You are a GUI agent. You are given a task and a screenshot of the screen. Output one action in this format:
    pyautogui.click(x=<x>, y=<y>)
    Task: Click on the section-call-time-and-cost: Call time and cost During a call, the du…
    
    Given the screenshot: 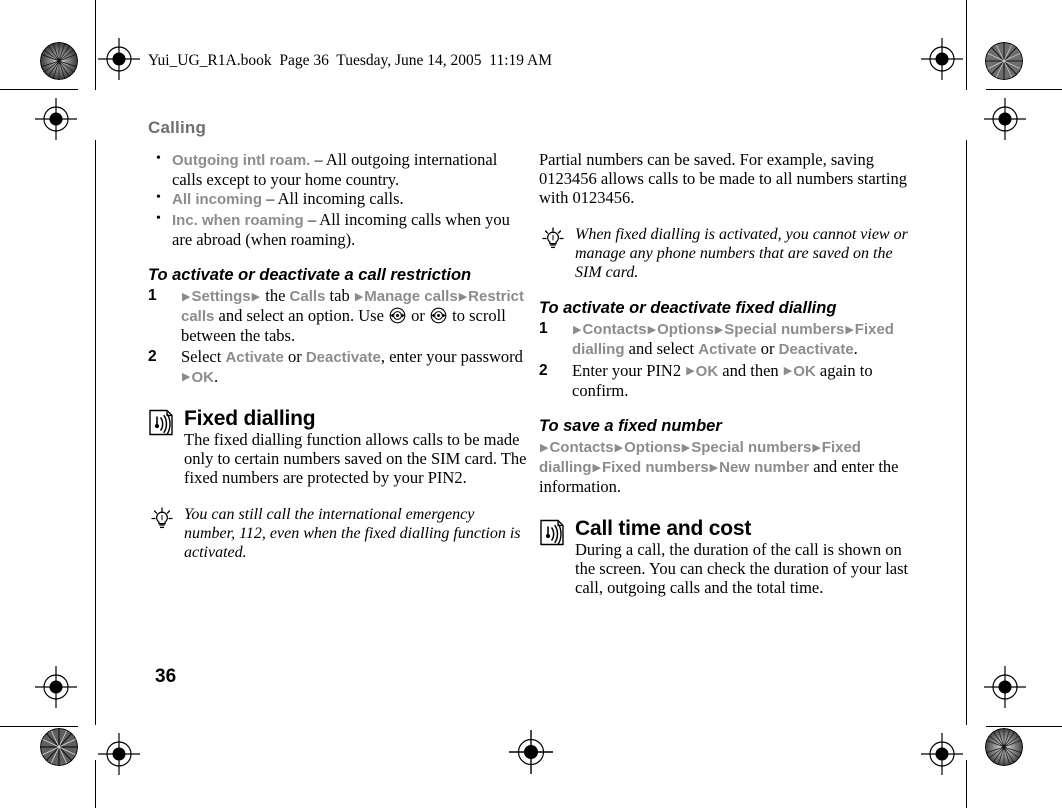 What is the action you would take?
    pyautogui.click(x=729, y=557)
    